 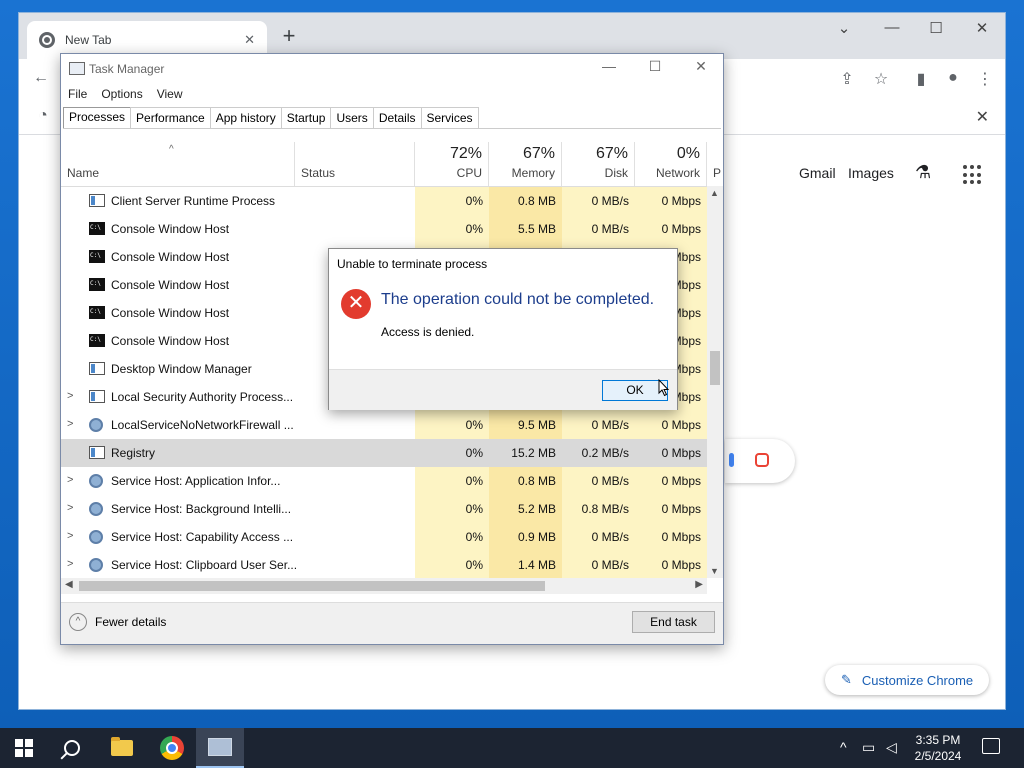 I want to click on search-box, so click(x=760, y=461).